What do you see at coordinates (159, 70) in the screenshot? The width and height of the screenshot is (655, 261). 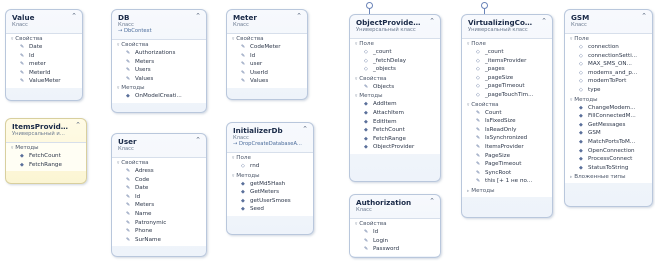 I see `member-item: ✎ Users` at bounding box center [159, 70].